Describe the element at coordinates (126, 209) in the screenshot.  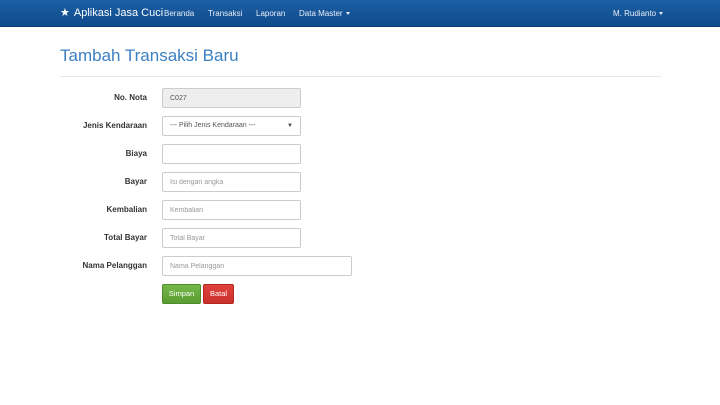
I see `label-kembalian: Kembalian` at that location.